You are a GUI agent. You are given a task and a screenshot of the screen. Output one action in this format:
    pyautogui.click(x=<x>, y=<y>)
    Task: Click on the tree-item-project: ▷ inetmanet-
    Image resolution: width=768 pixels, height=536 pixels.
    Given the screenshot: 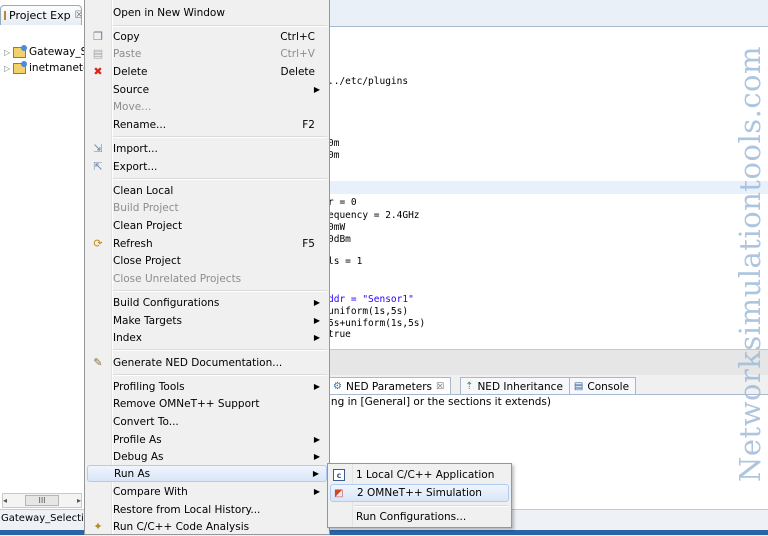 What is the action you would take?
    pyautogui.click(x=45, y=68)
    